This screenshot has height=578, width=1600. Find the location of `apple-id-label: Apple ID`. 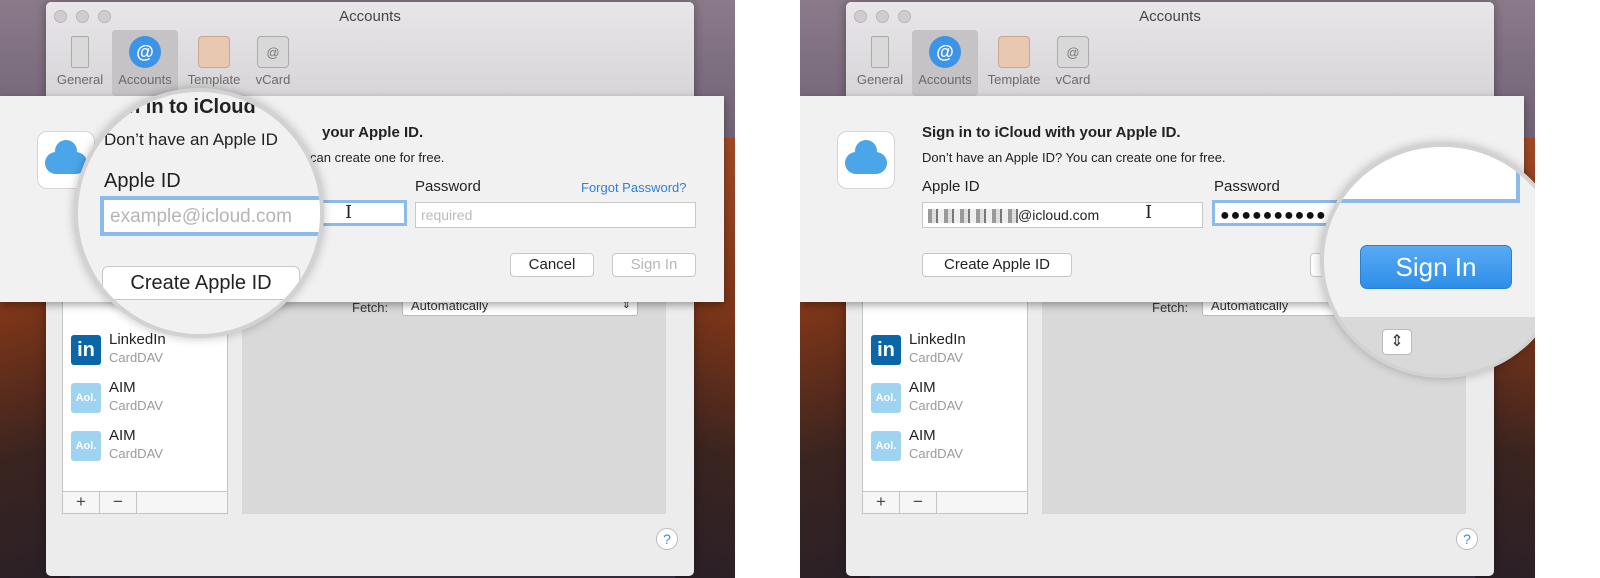

apple-id-label: Apple ID is located at coordinates (951, 186).